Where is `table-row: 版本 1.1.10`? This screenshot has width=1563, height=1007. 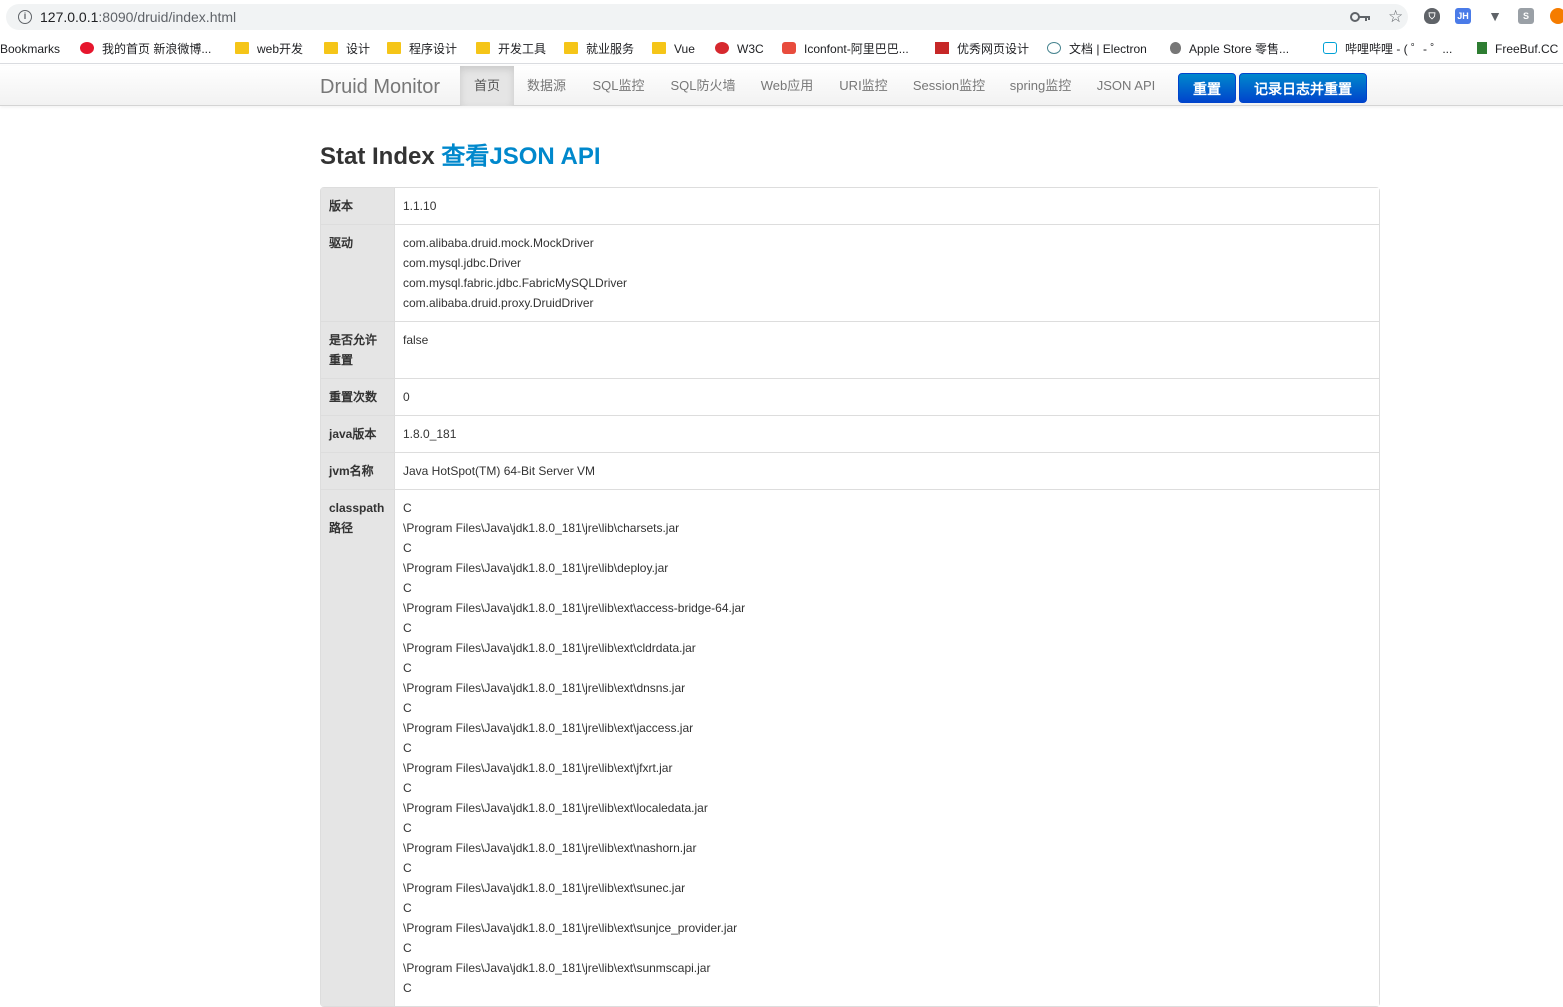 table-row: 版本 1.1.10 is located at coordinates (850, 206).